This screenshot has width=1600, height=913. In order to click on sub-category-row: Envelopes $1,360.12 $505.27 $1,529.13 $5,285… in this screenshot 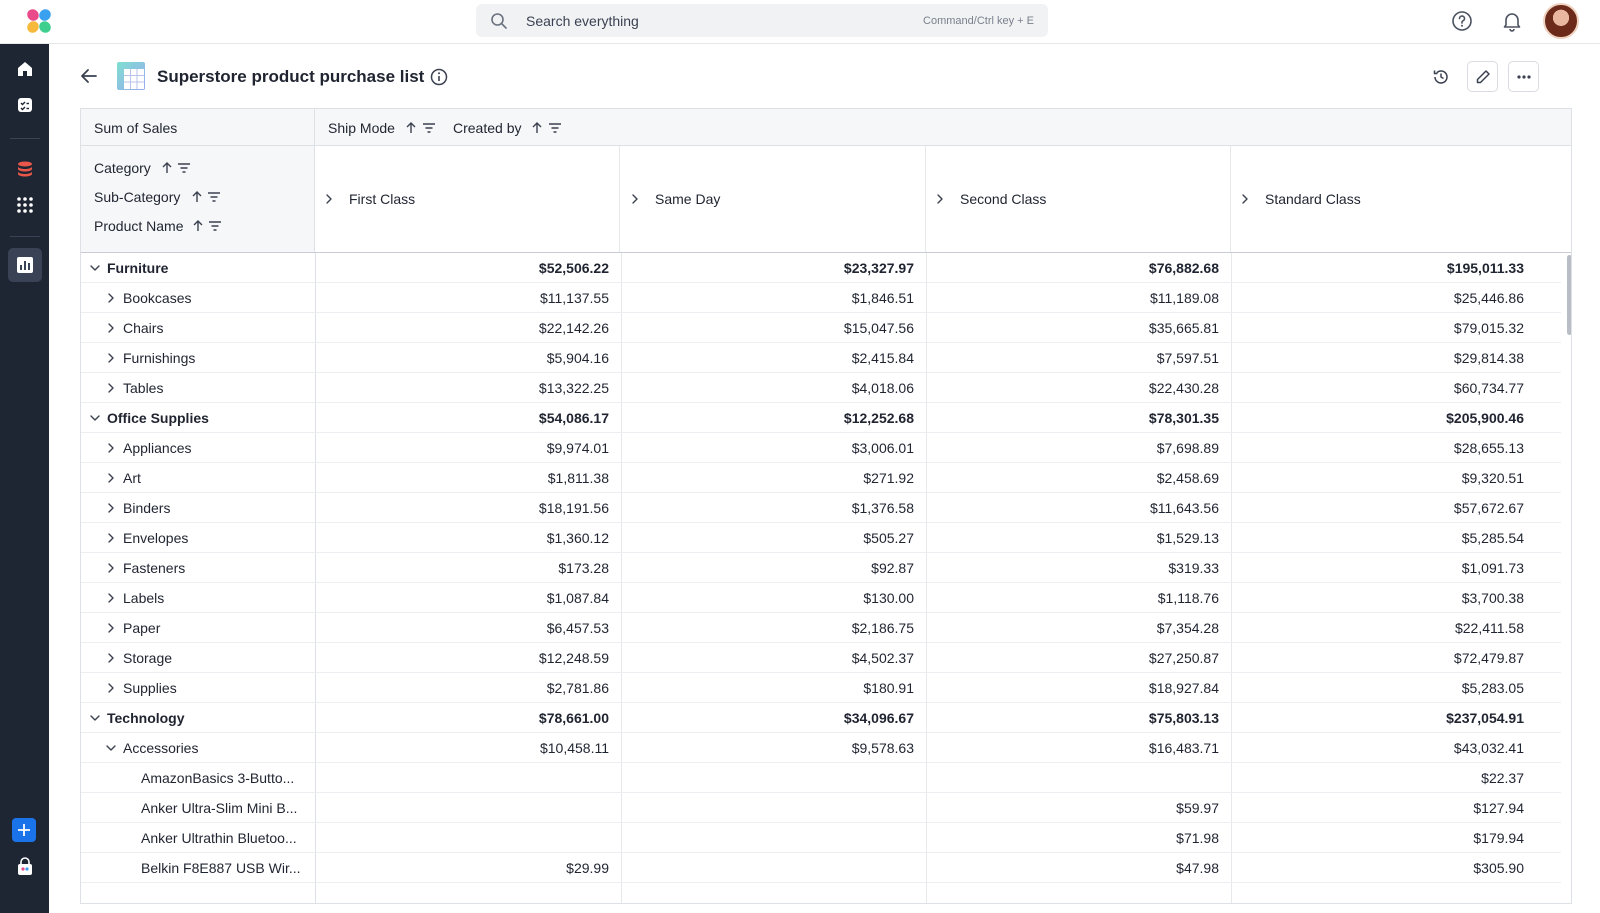, I will do `click(821, 538)`.